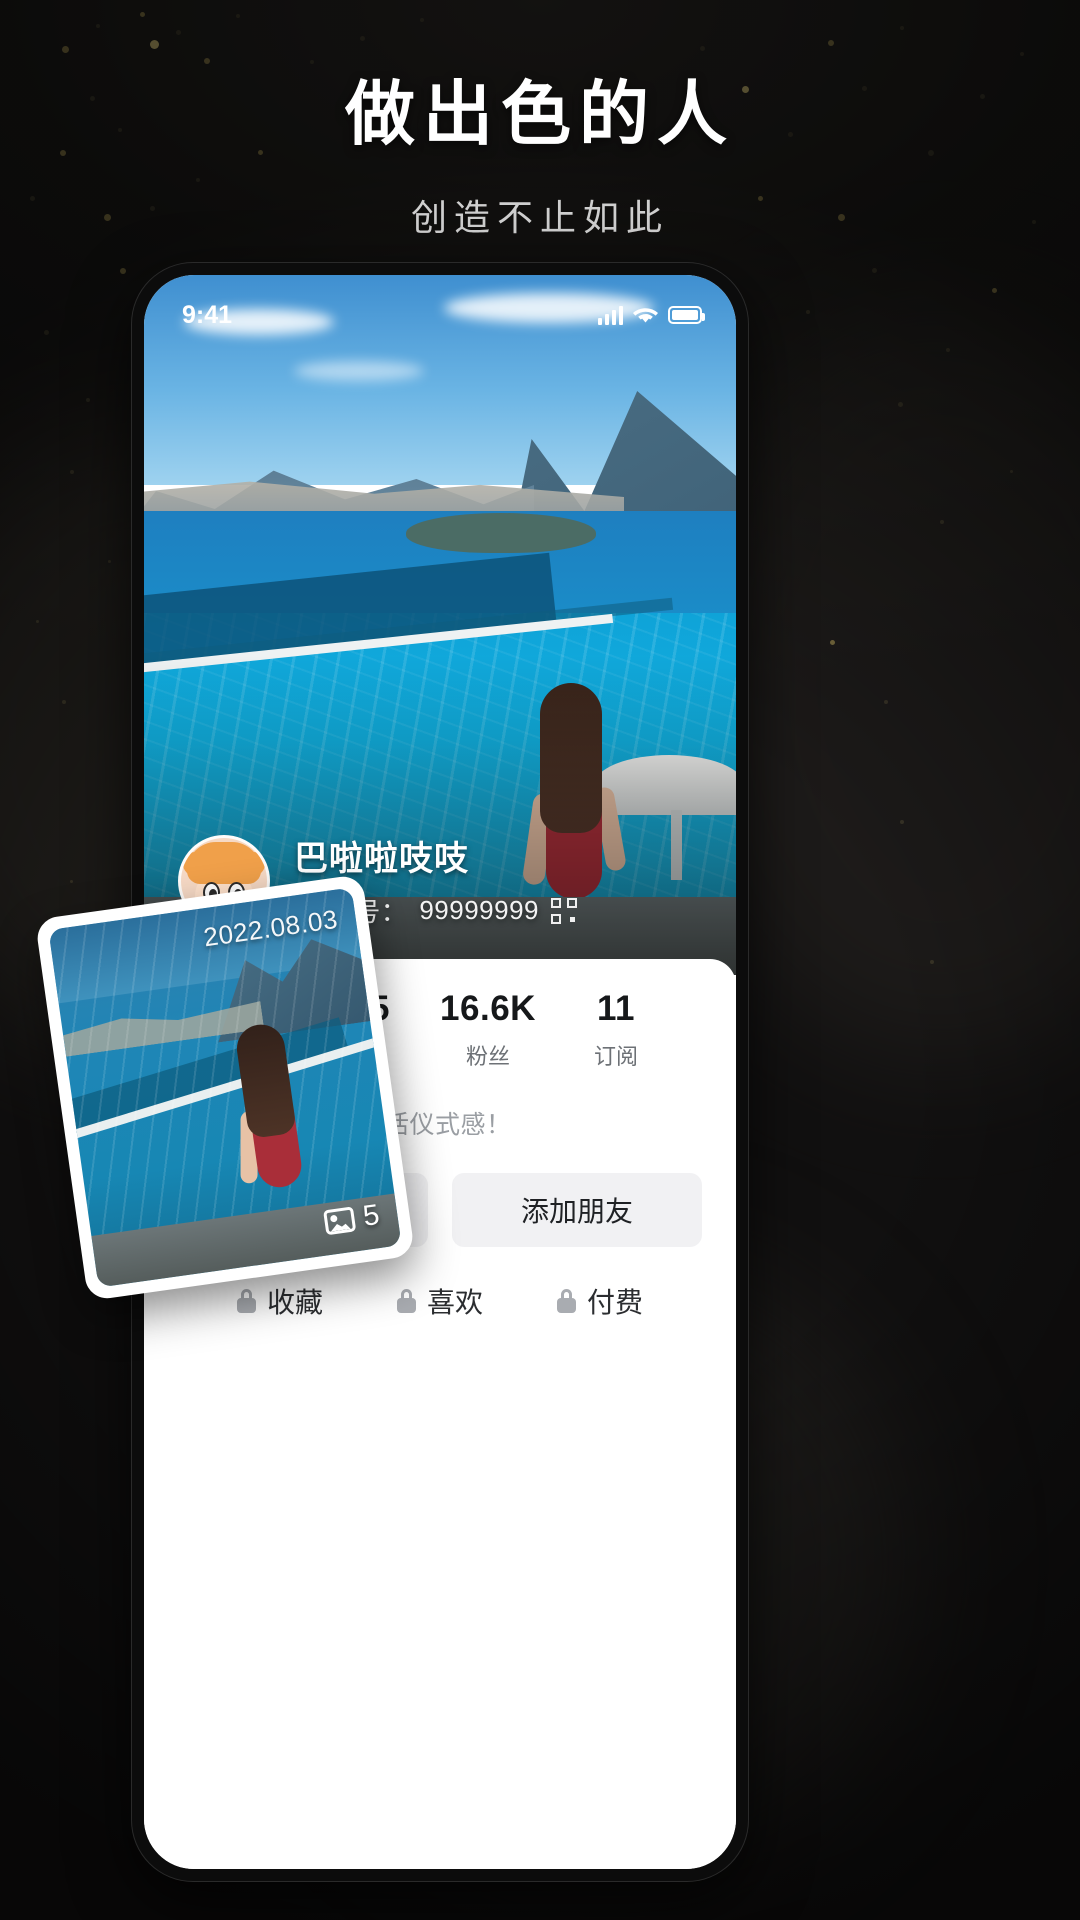 The height and width of the screenshot is (1920, 1080). Describe the element at coordinates (616, 1008) in the screenshot. I see `stat-value: 11` at that location.